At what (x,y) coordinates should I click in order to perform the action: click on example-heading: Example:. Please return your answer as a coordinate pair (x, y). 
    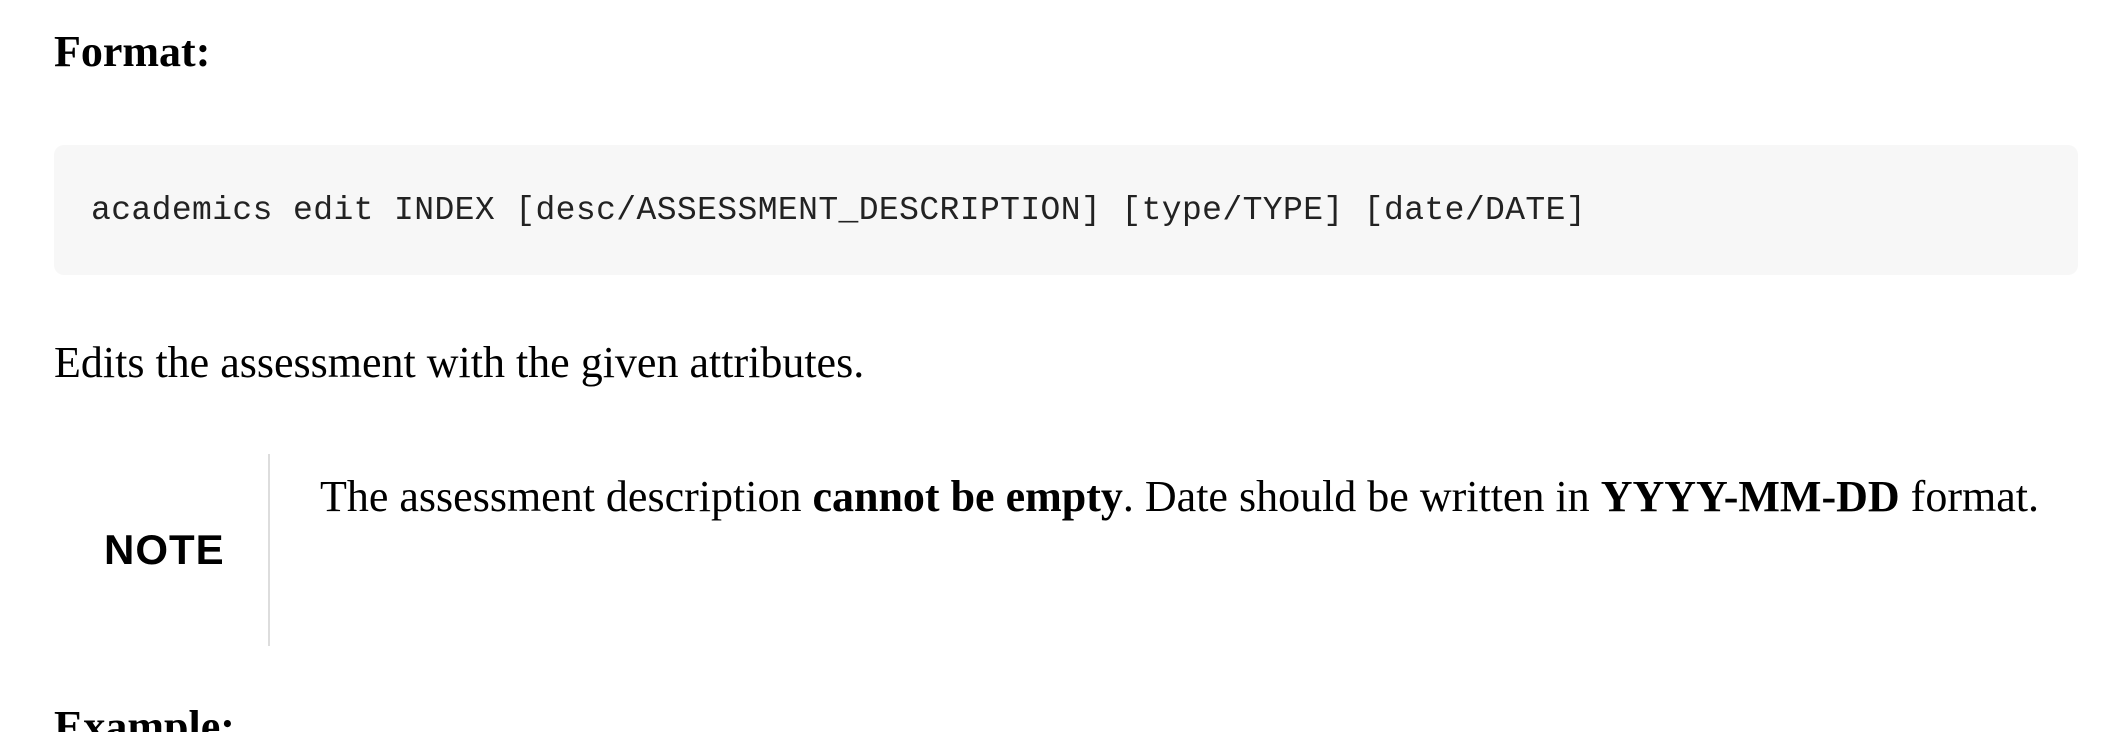
    Looking at the image, I should click on (144, 717).